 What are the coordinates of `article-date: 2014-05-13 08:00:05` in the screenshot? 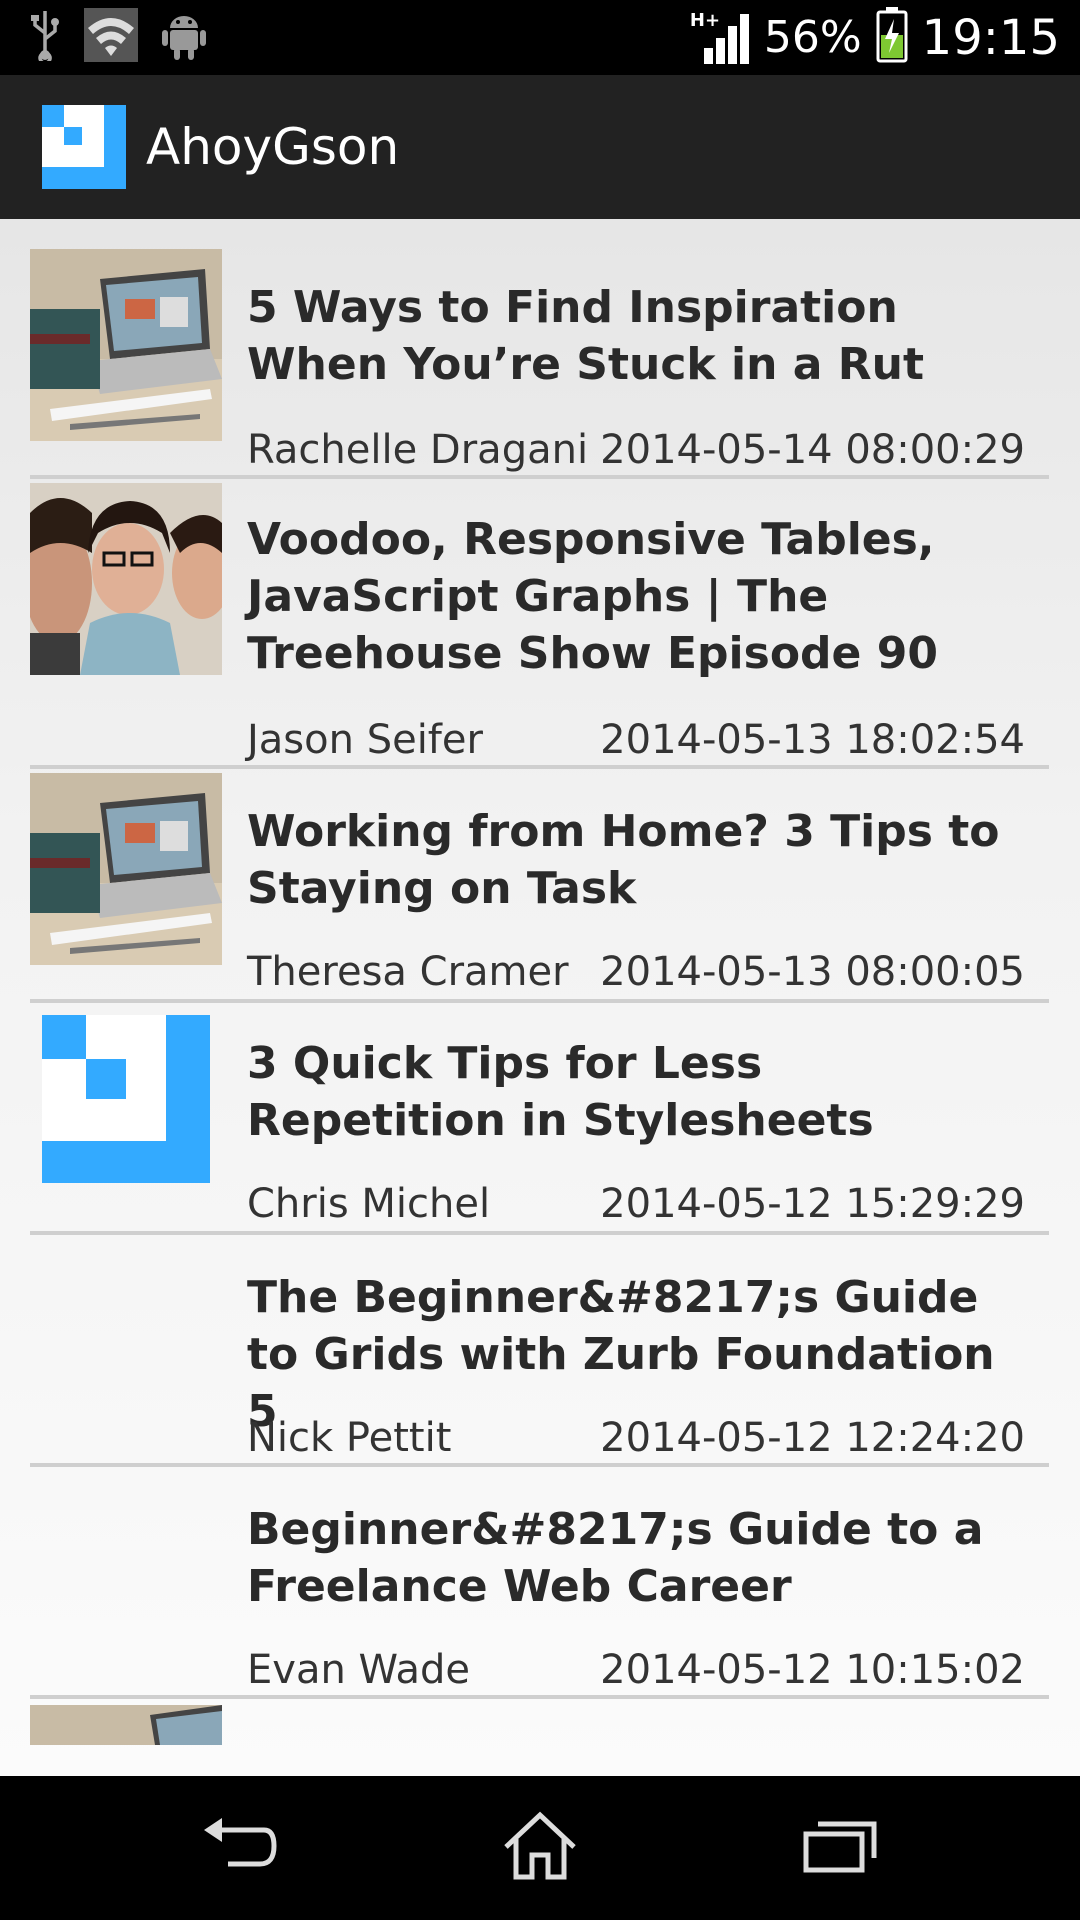 It's located at (812, 972).